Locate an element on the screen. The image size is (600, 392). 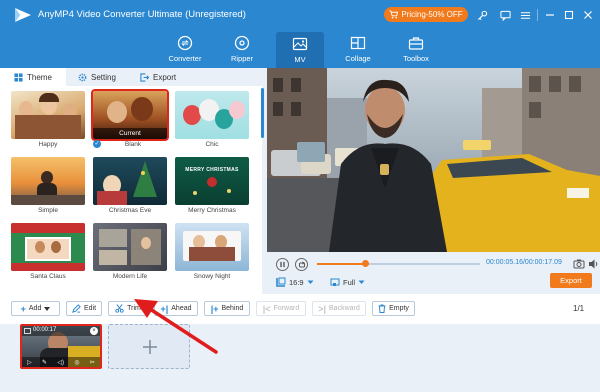
tab-theme: Theme is located at coordinates (33, 77).